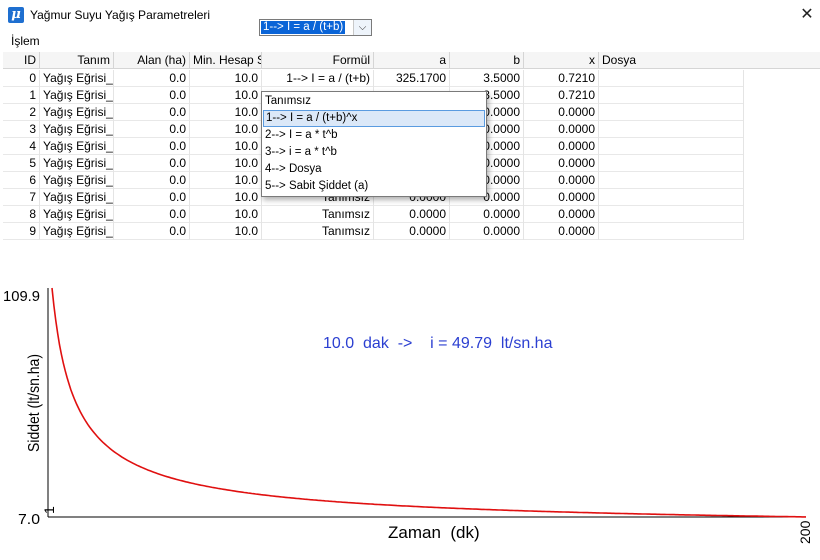 The image size is (820, 560). What do you see at coordinates (77, 78) in the screenshot?
I see `row-tanim: Yağış Eğrisi_0` at bounding box center [77, 78].